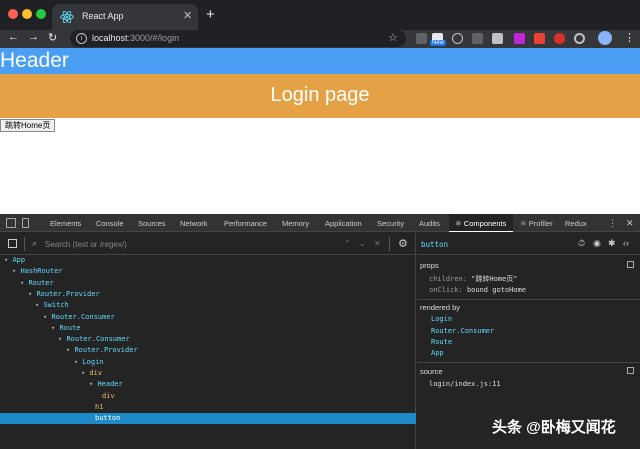 This screenshot has height=449, width=640. What do you see at coordinates (462, 331) in the screenshot?
I see `rendered-by-item: Router.Consumer` at bounding box center [462, 331].